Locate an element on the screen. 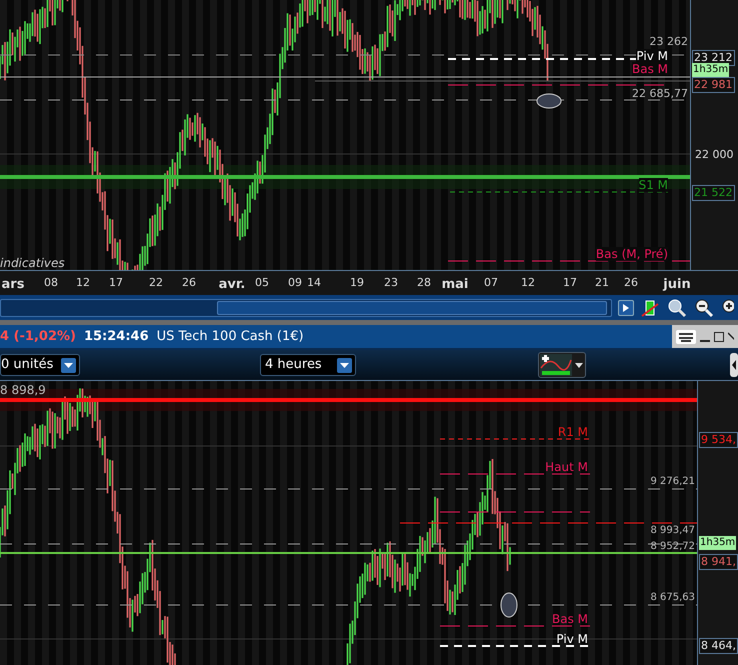  price-label: 9 276,21 is located at coordinates (672, 482).